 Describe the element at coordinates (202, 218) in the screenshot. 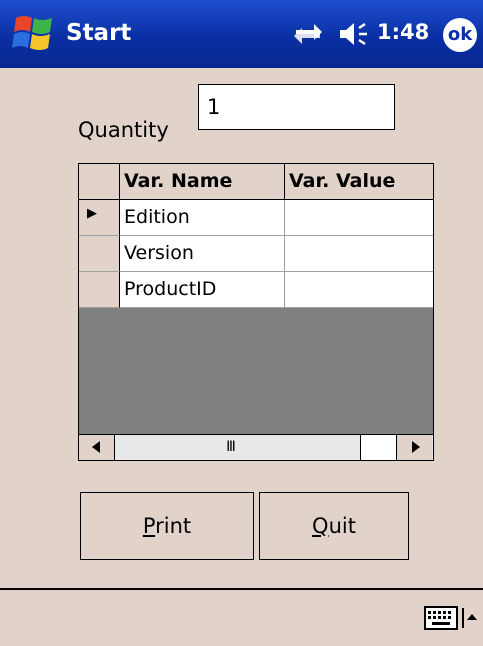

I see `grid-cell-name: Edition` at that location.